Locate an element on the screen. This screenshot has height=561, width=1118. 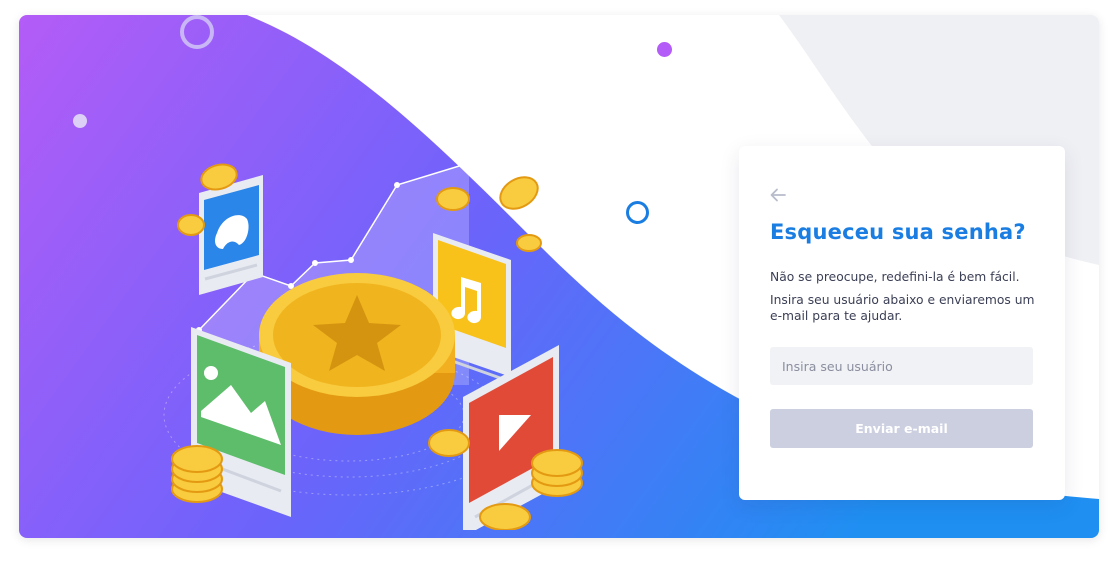
arrow-left-icon-glyph is located at coordinates (778, 195).